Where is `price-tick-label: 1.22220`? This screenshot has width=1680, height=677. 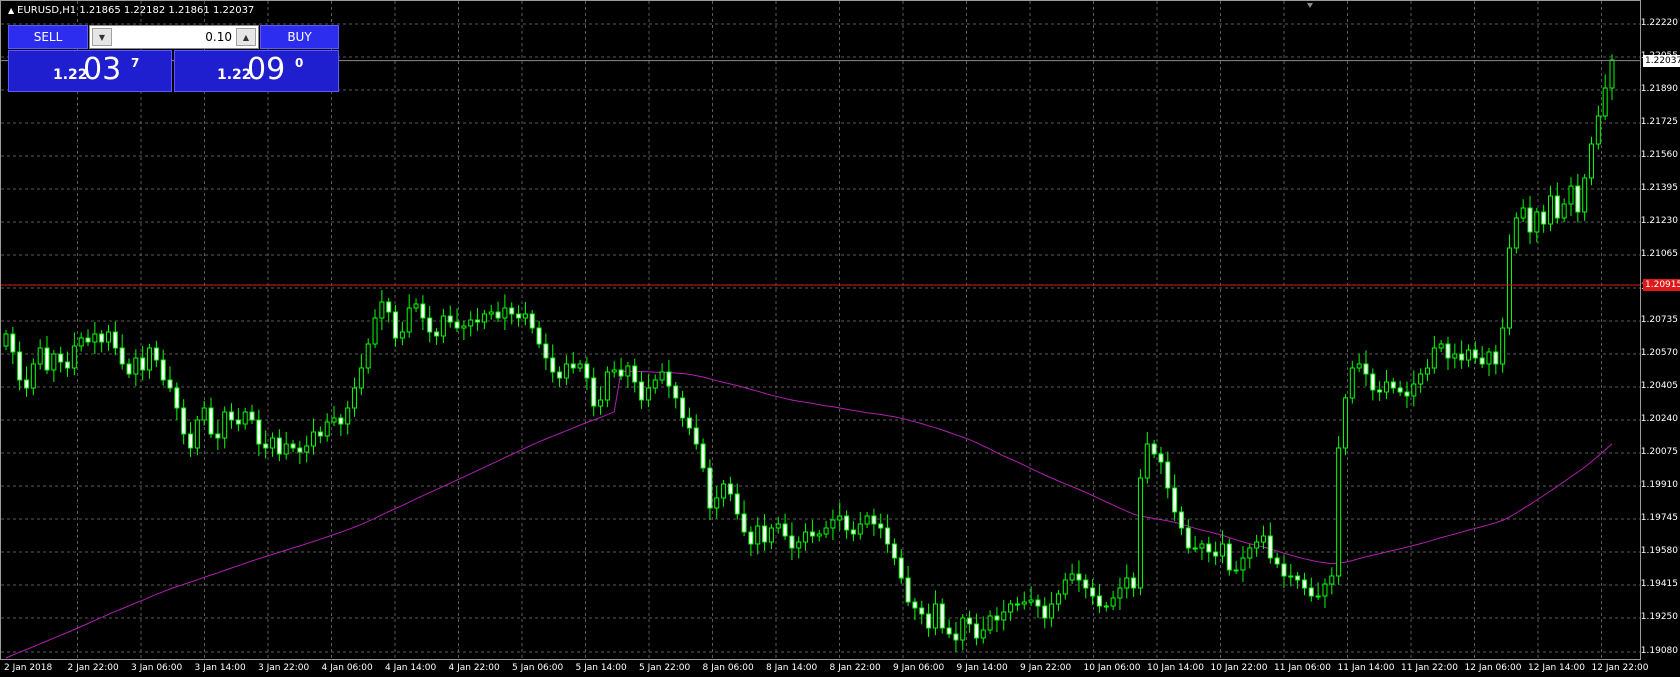
price-tick-label: 1.22220 is located at coordinates (1659, 23).